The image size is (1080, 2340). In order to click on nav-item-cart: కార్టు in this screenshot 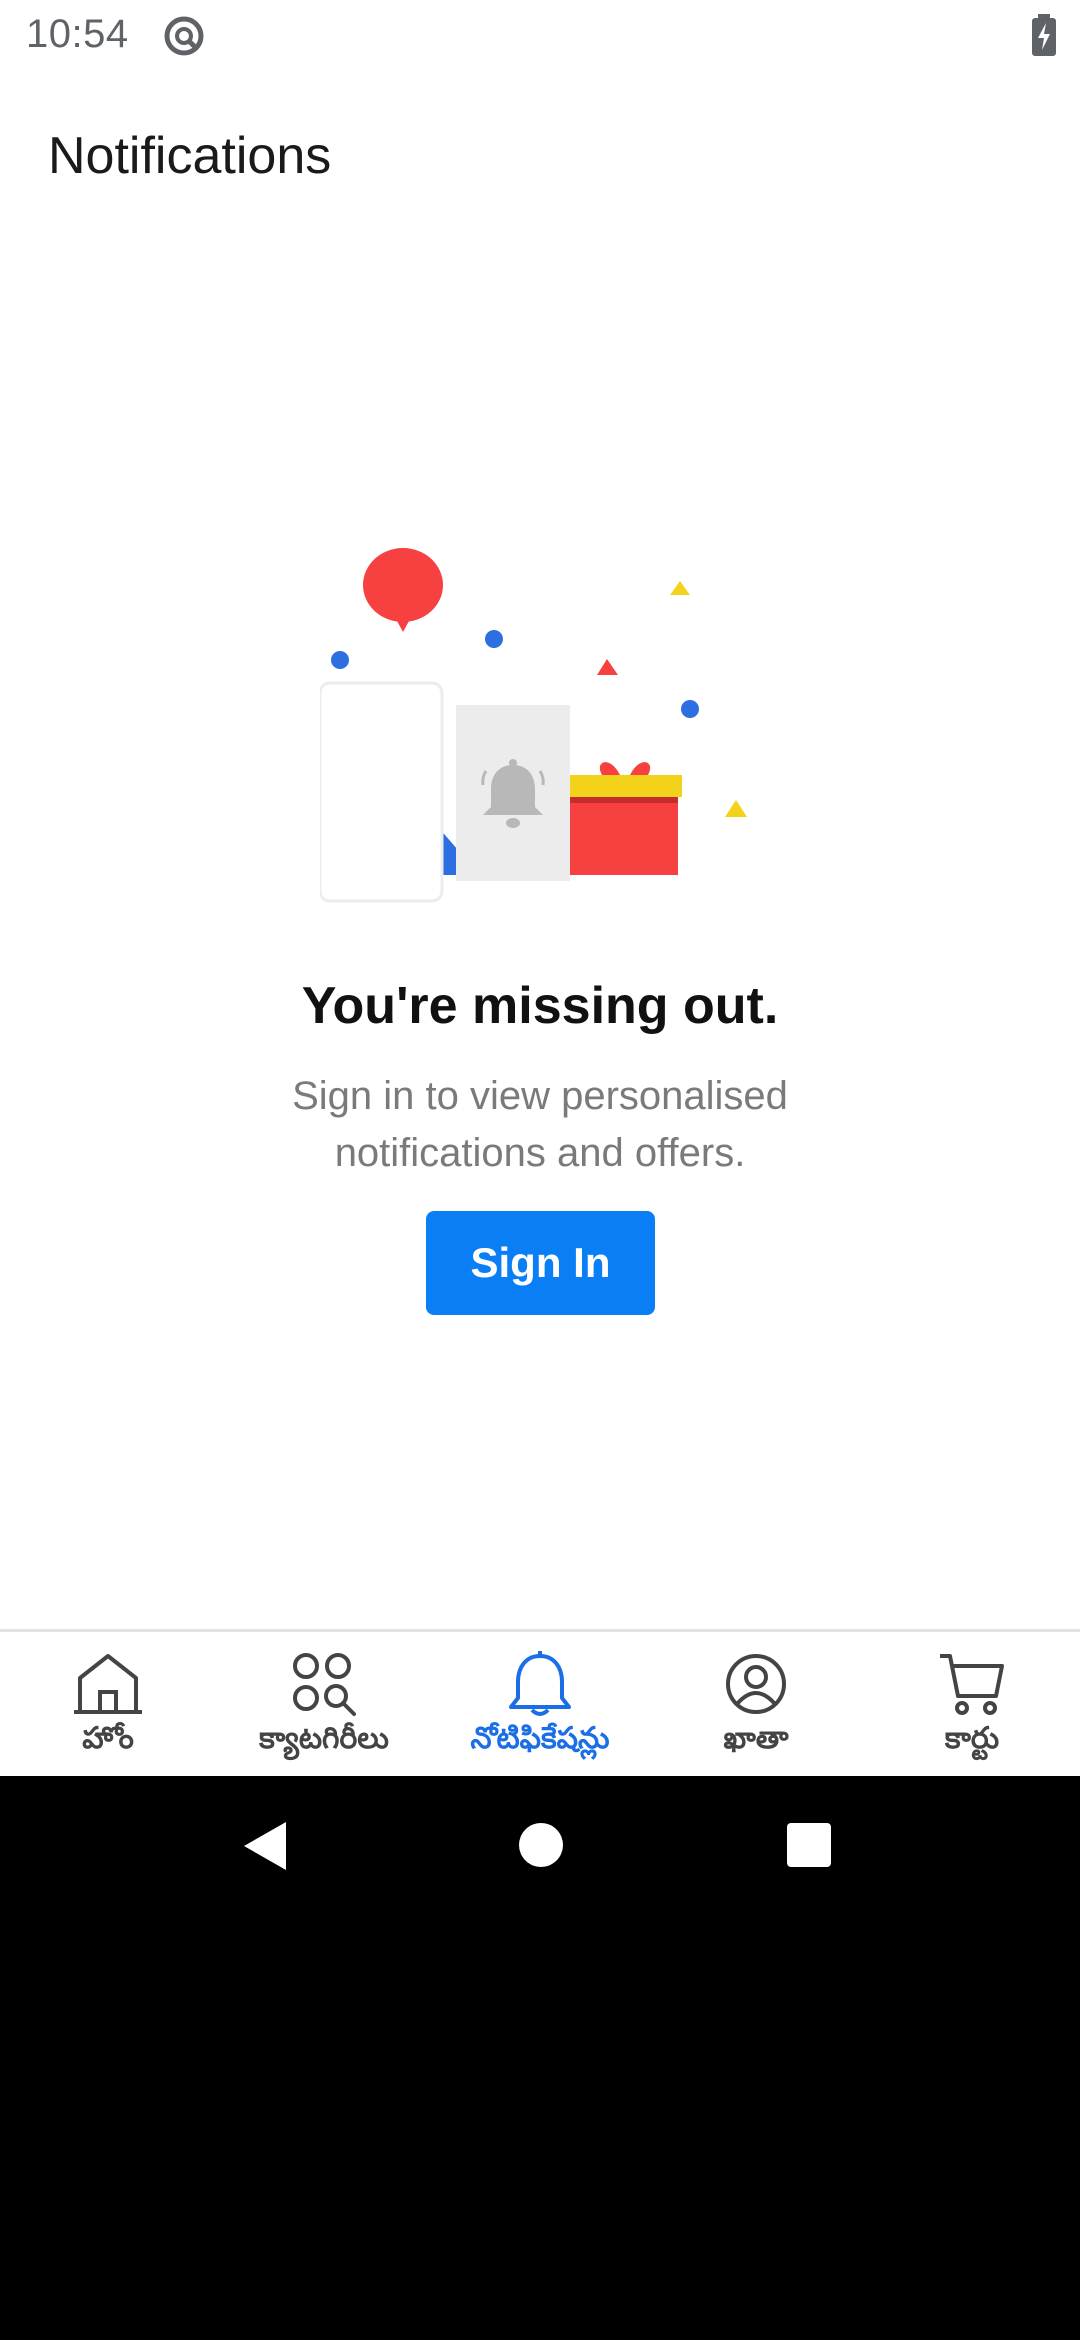, I will do `click(972, 1705)`.